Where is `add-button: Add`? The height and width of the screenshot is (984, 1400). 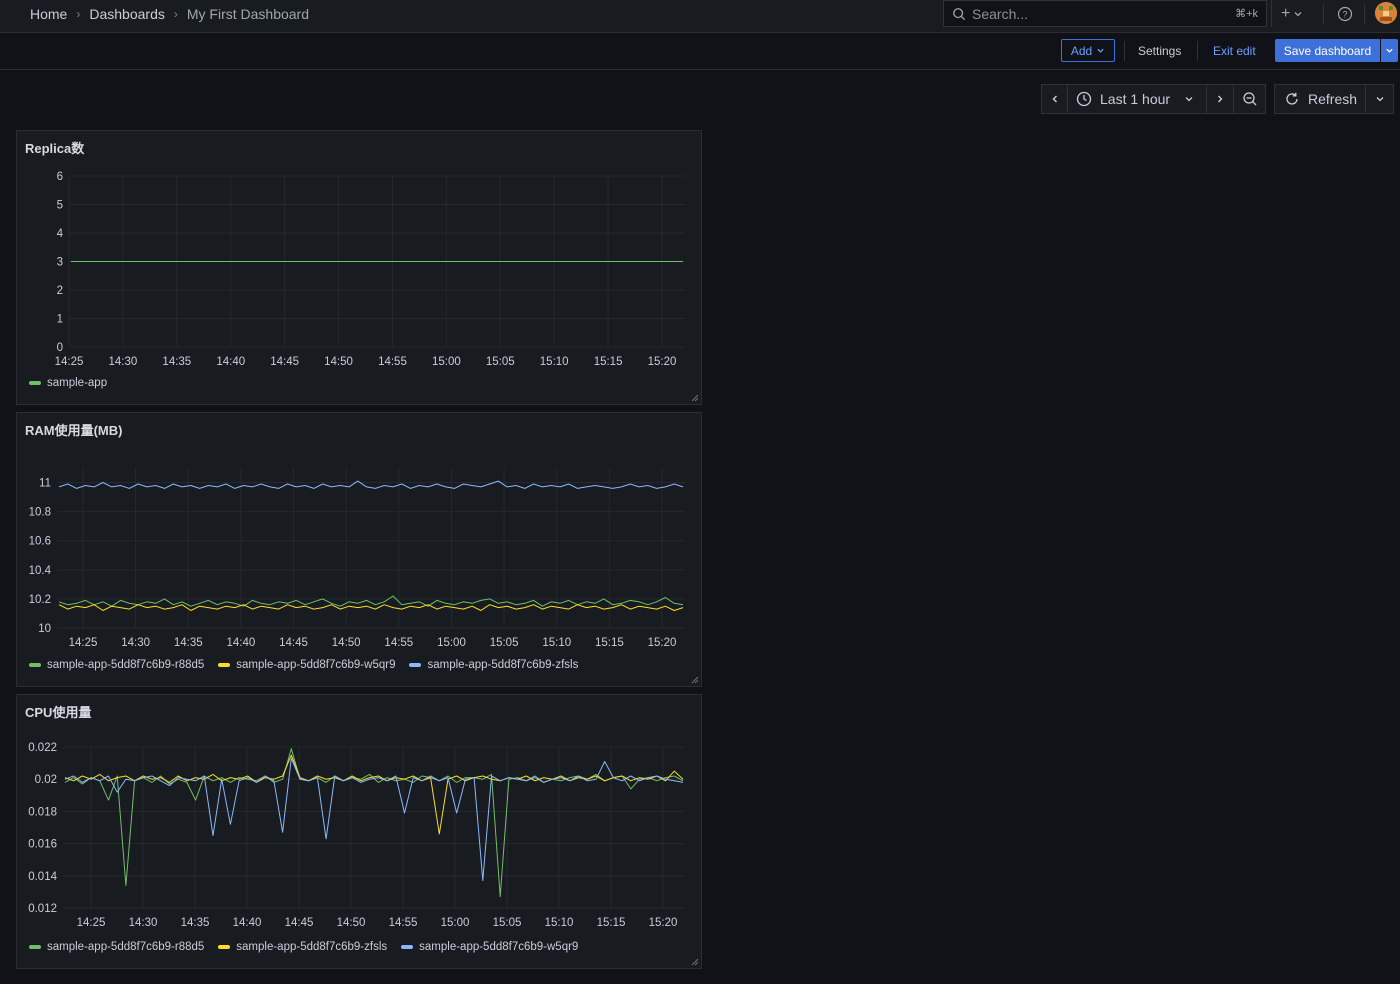
add-button: Add is located at coordinates (1088, 50).